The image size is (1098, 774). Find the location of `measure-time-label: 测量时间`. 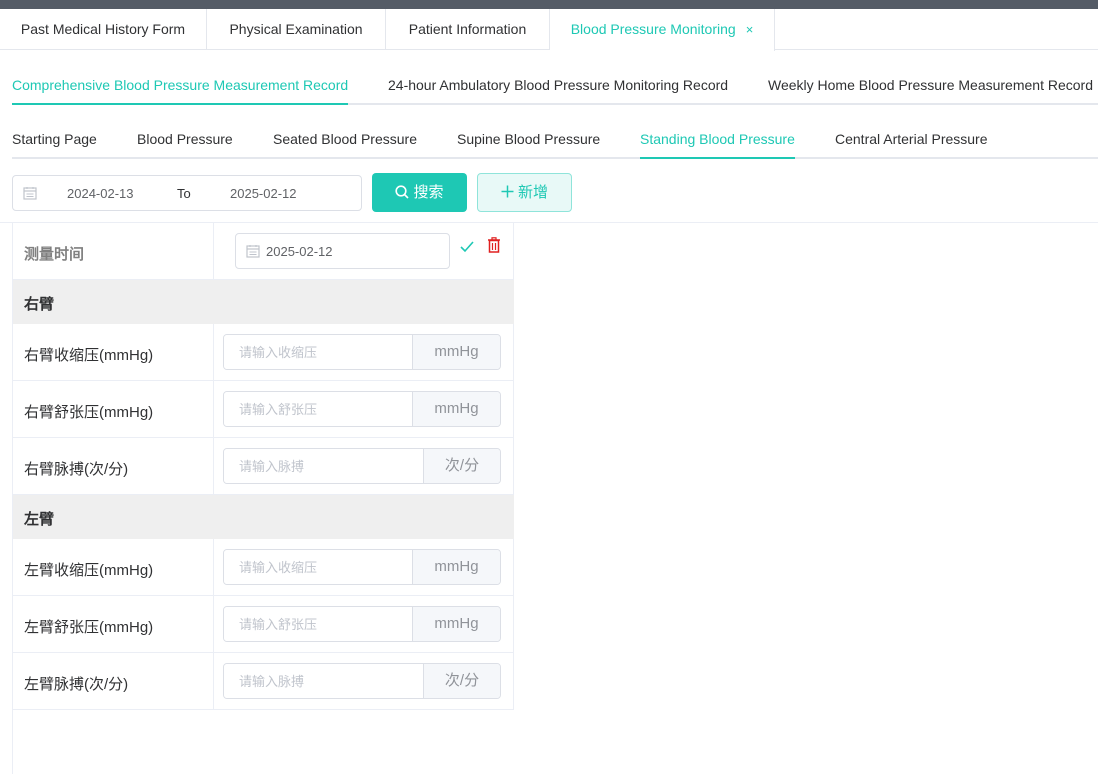

measure-time-label: 测量时间 is located at coordinates (54, 254).